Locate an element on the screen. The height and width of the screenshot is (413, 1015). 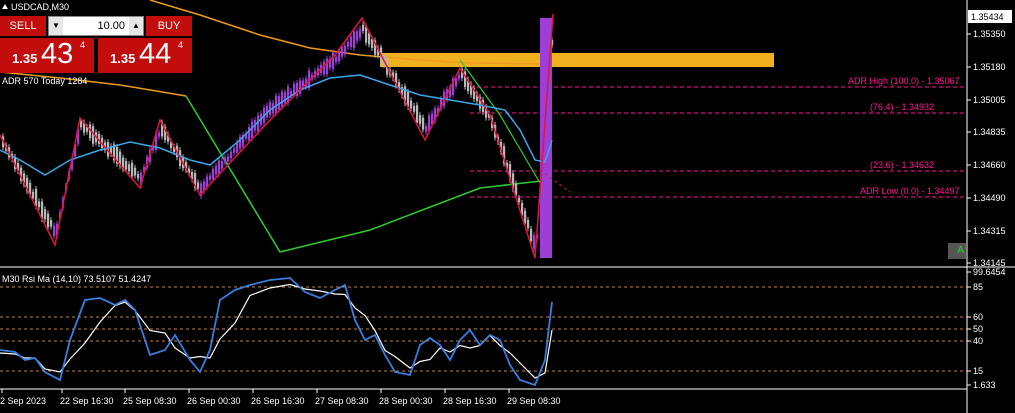
buy-price-card: 1.35 44 4 is located at coordinates (145, 55).